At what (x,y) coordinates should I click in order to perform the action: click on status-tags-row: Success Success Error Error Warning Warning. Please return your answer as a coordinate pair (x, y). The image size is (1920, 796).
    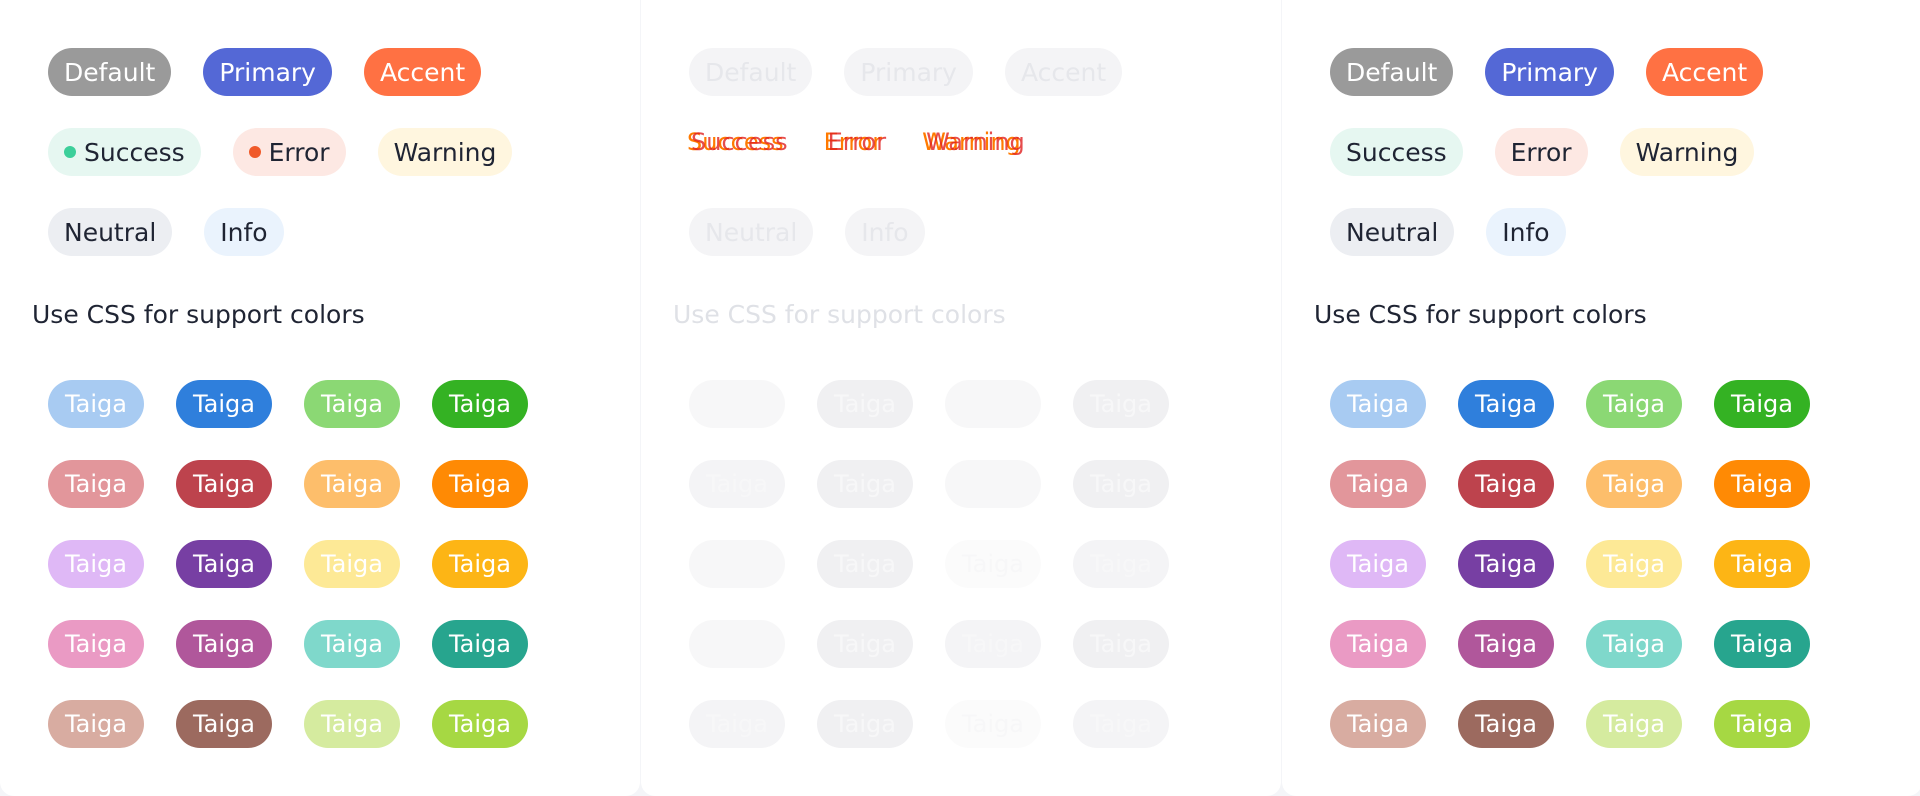
    Looking at the image, I should click on (856, 142).